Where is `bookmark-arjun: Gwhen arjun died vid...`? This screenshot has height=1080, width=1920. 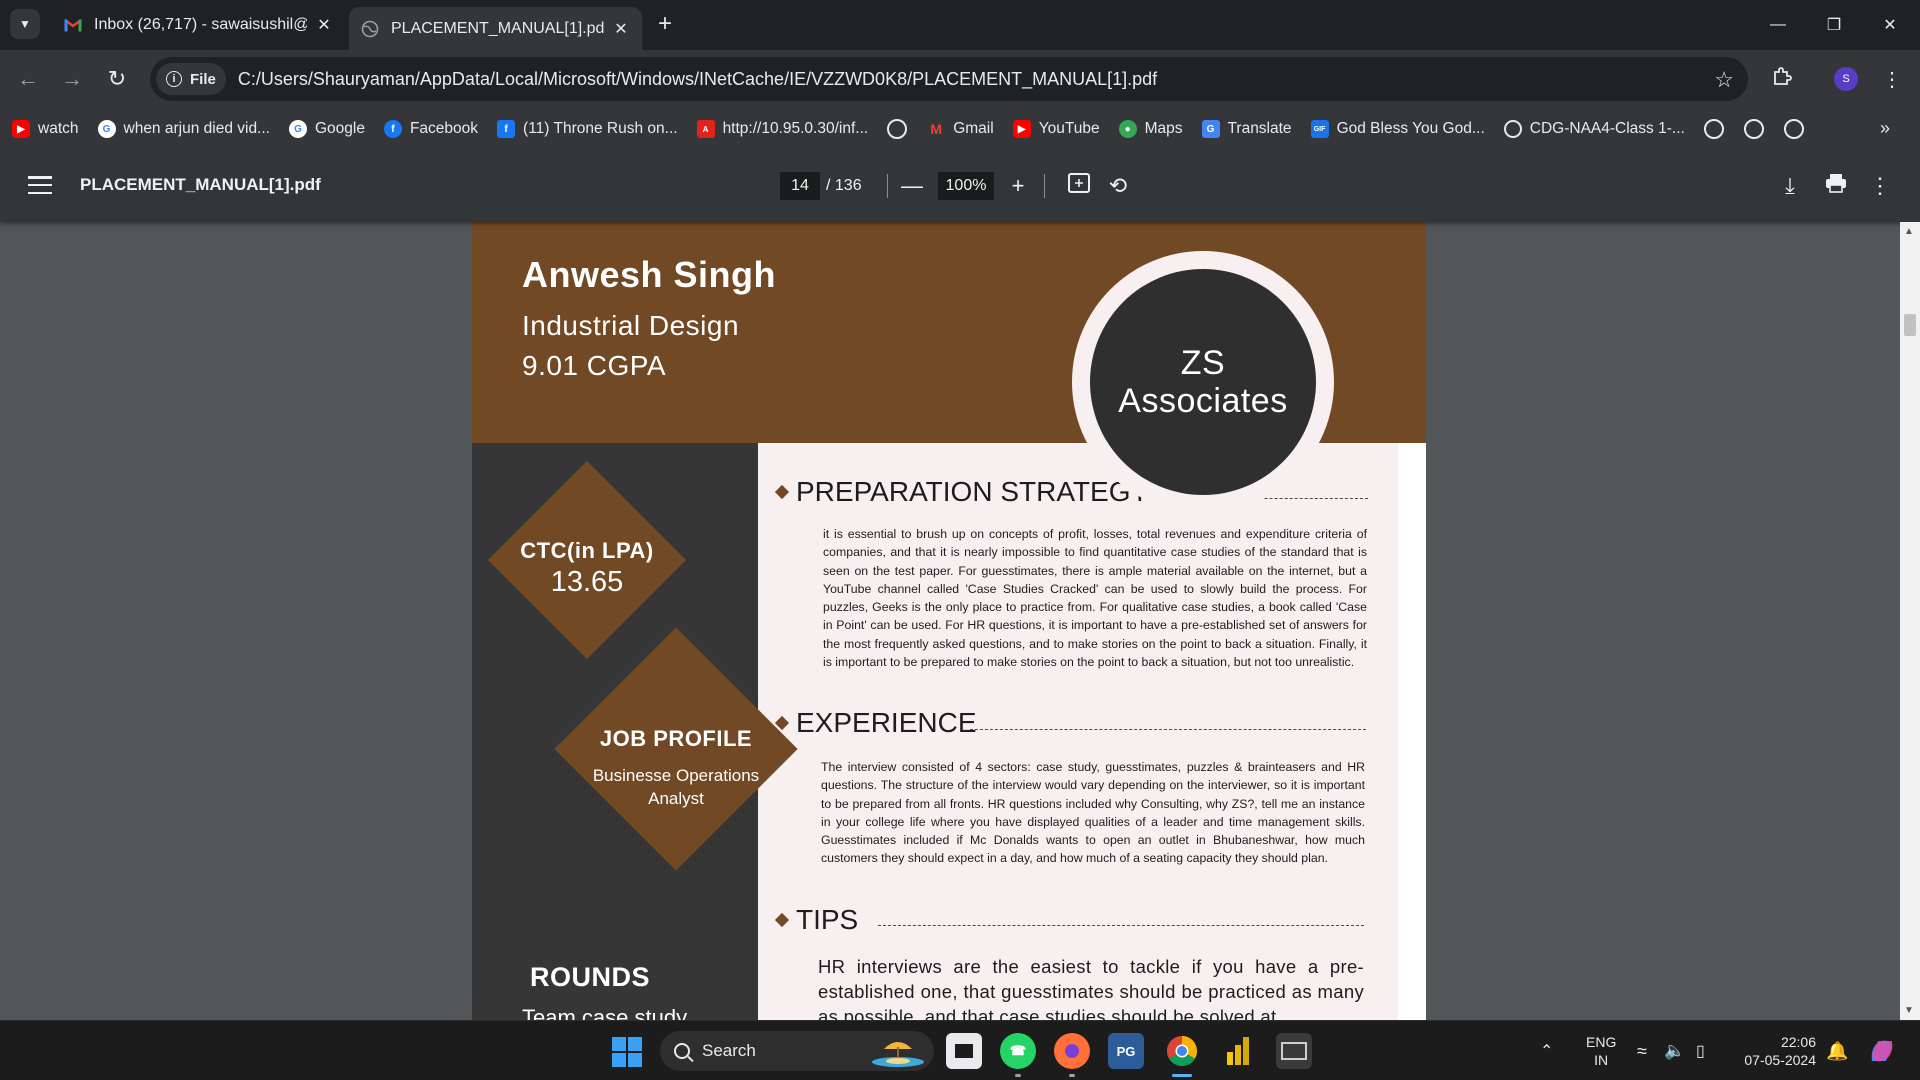 bookmark-arjun: Gwhen arjun died vid... is located at coordinates (183, 129).